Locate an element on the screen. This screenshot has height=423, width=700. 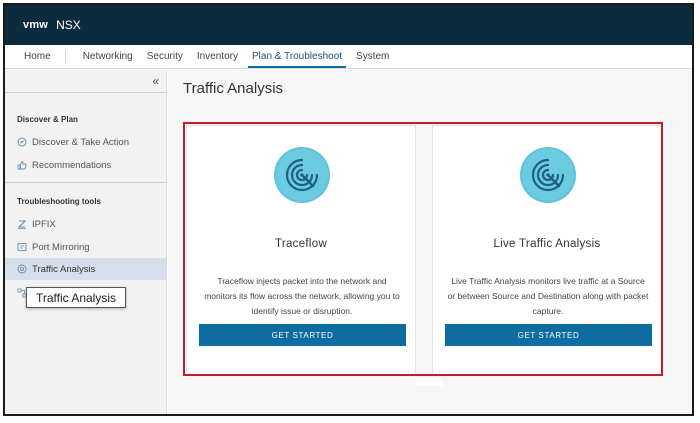
sidebar-section-troubleshooting: Troubleshooting tools is located at coordinates (59, 201).